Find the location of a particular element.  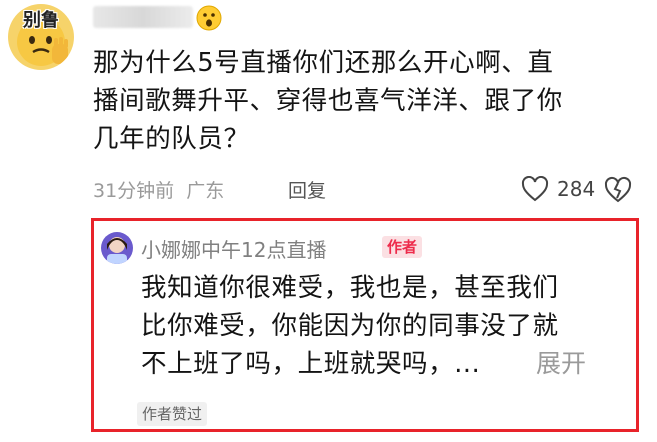

reply-button: 回复 is located at coordinates (307, 189).